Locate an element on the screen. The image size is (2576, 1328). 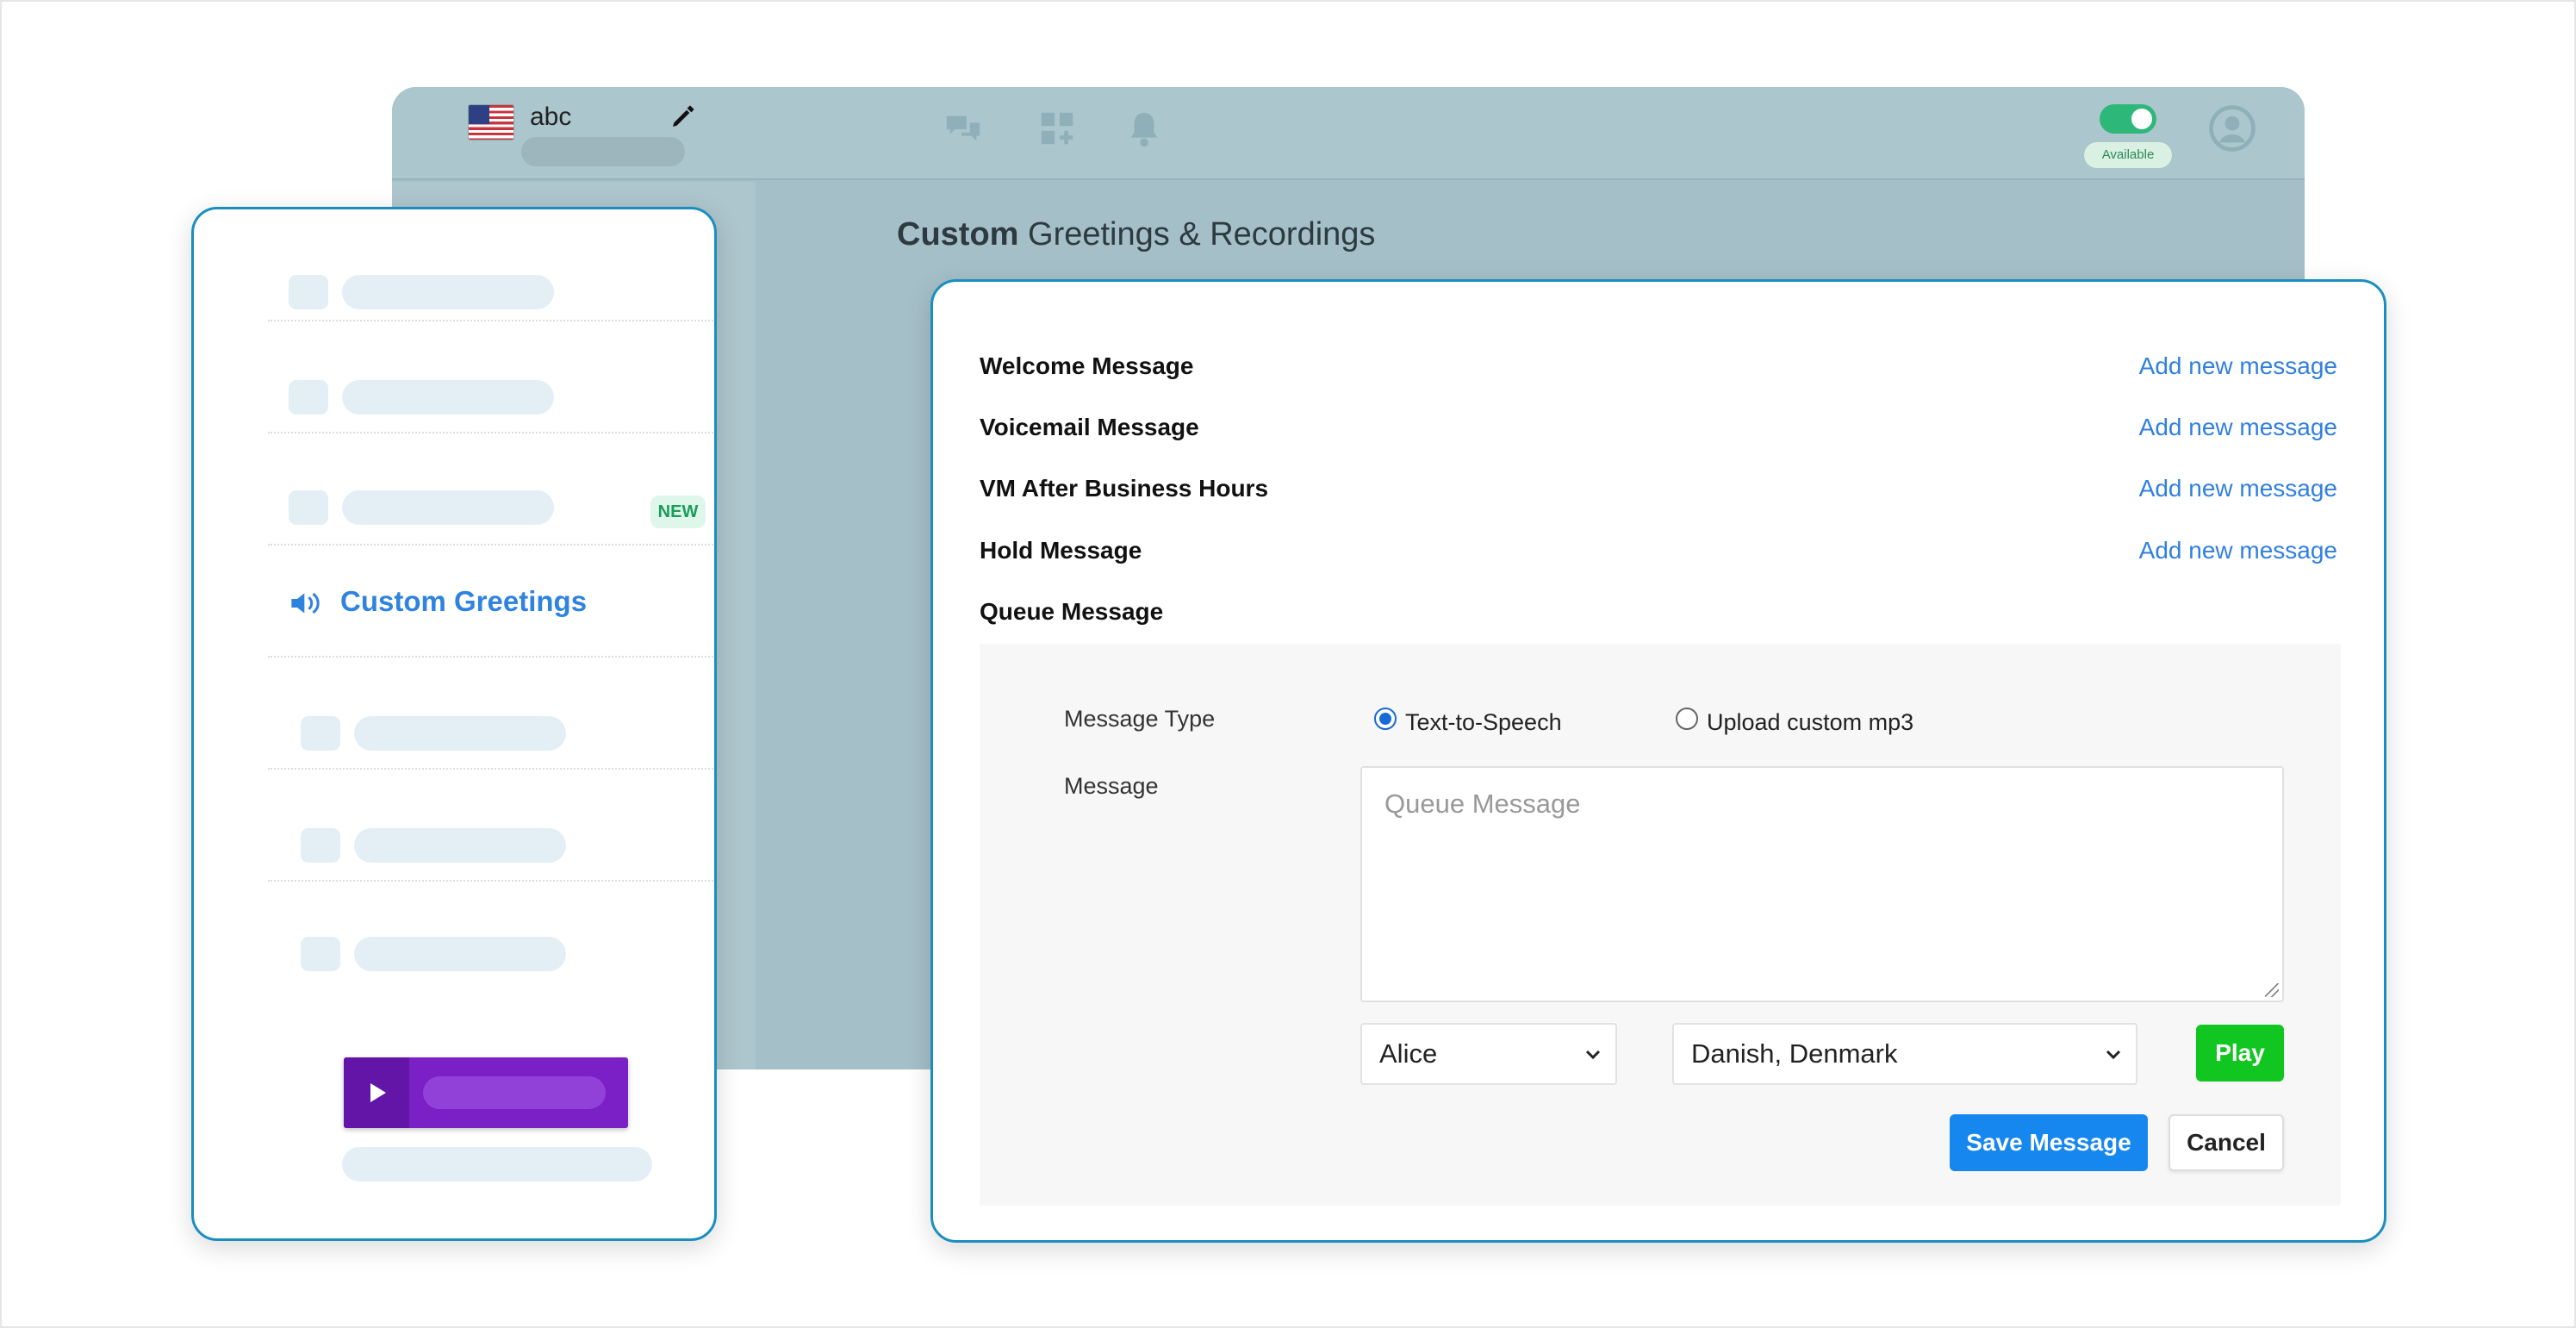
cancel-button: Cancel is located at coordinates (2226, 1143).